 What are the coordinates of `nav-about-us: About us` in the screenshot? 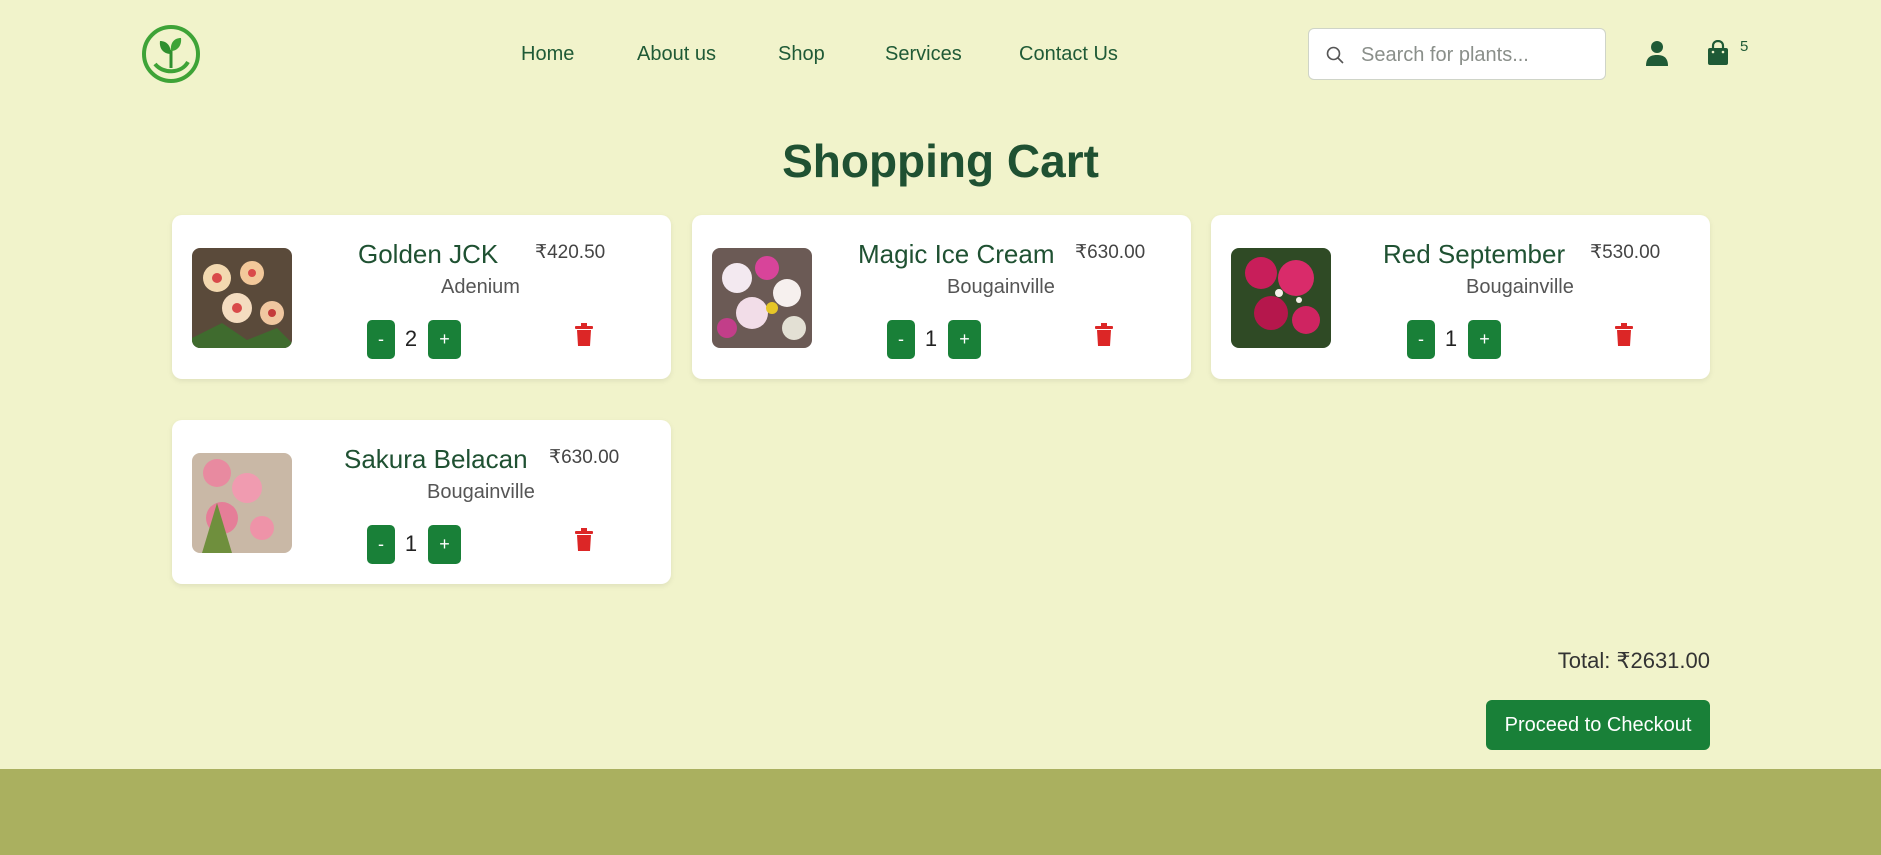 It's located at (676, 54).